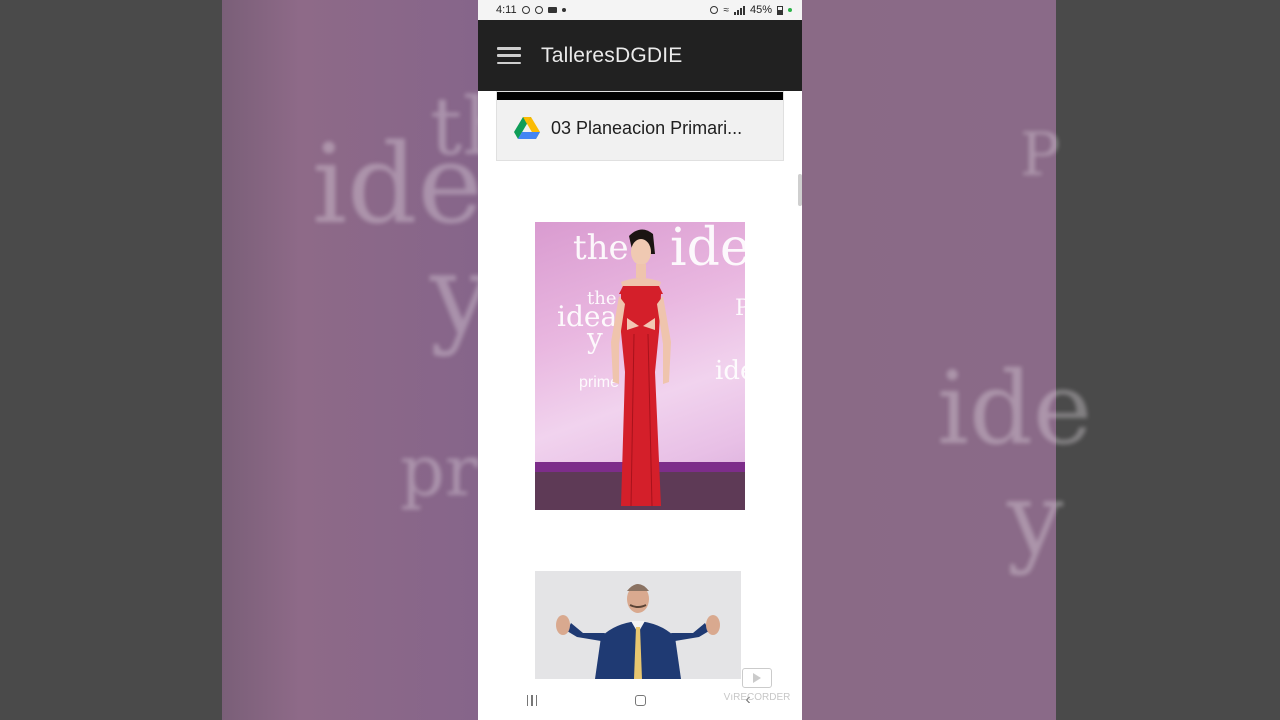 The width and height of the screenshot is (1280, 720). What do you see at coordinates (800, 190) in the screenshot?
I see `scrollbar-thumb` at bounding box center [800, 190].